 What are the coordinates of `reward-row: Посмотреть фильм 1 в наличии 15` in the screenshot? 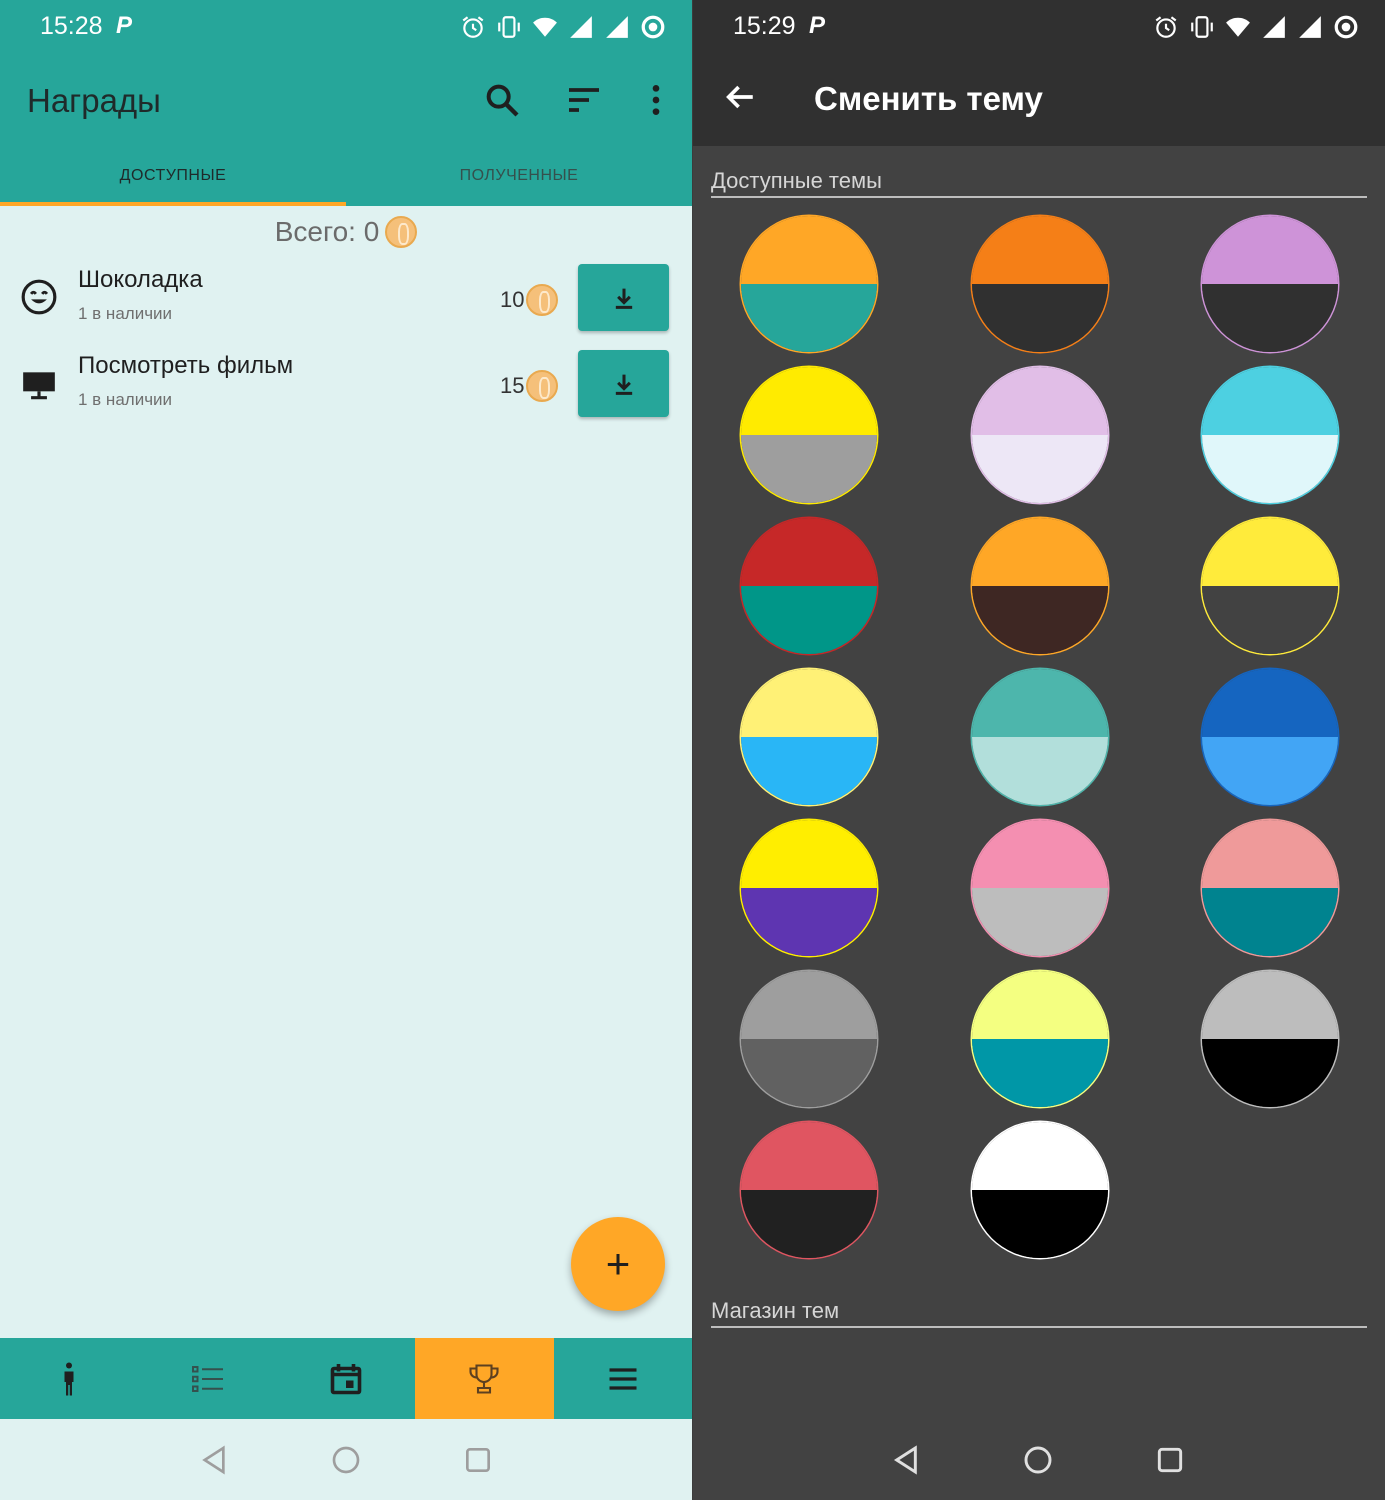 It's located at (346, 393).